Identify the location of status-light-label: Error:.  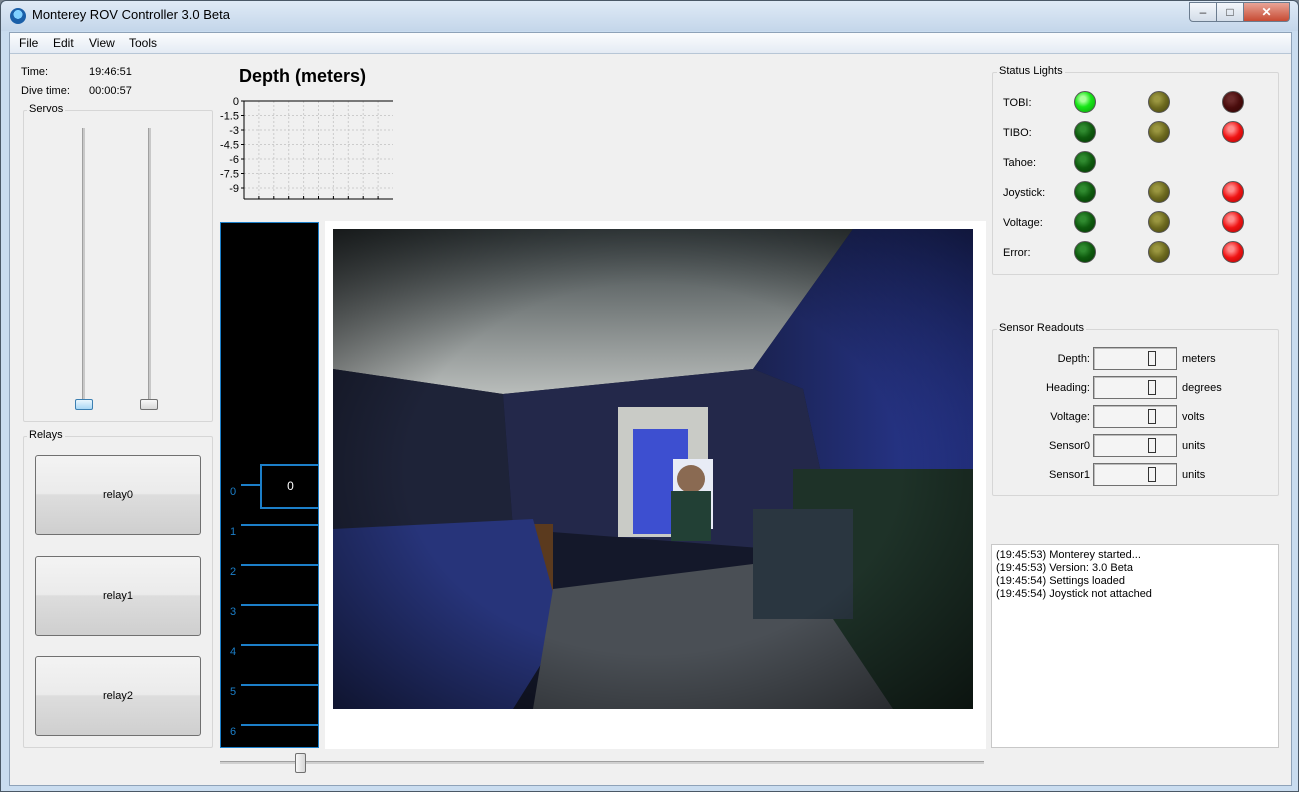
(1017, 253).